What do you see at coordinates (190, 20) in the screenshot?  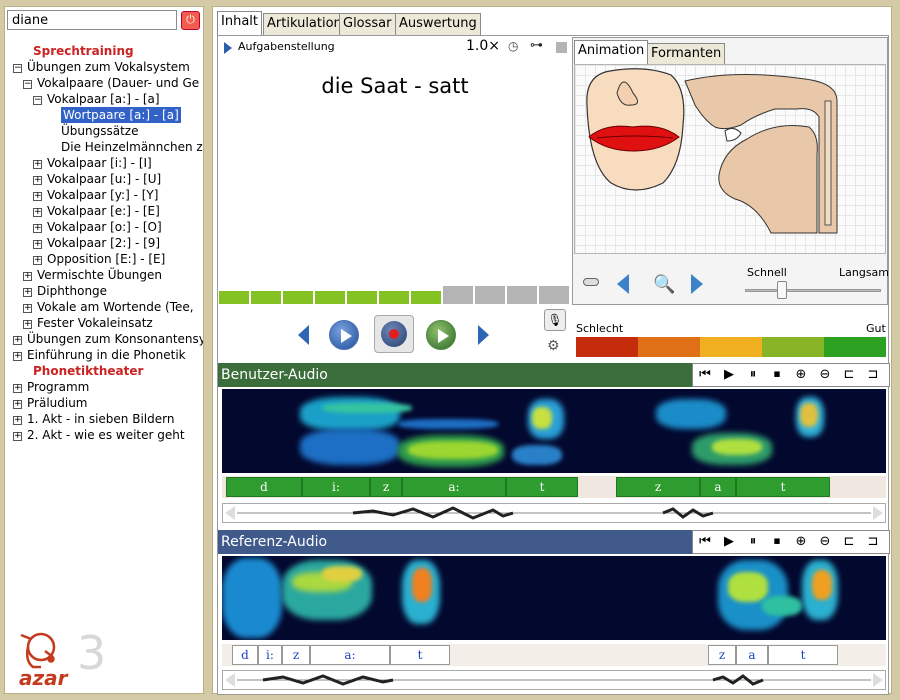 I see `power-button: ⏻` at bounding box center [190, 20].